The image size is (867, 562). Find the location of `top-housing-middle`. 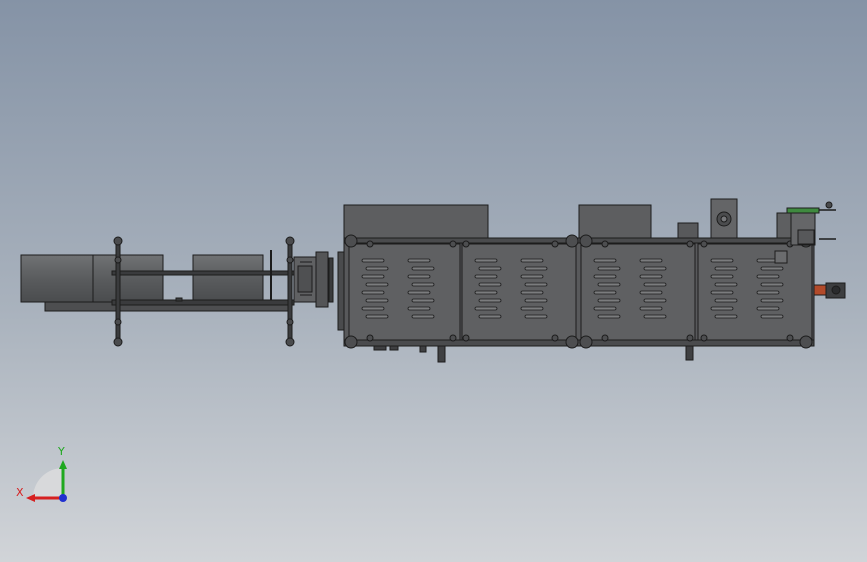

top-housing-middle is located at coordinates (615, 222).